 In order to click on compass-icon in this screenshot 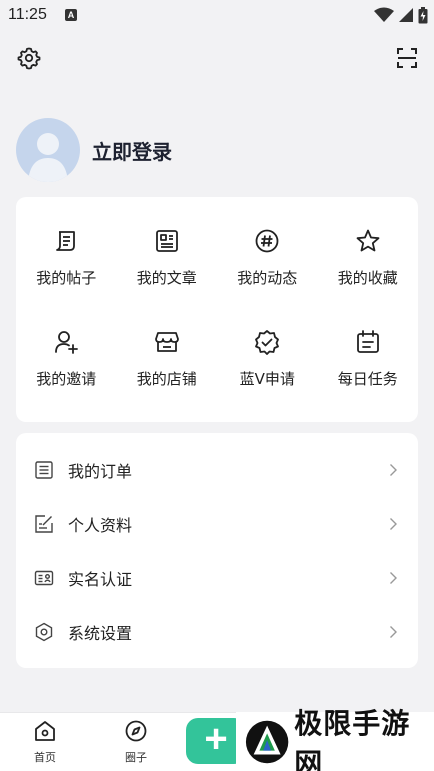, I will do `click(136, 731)`.